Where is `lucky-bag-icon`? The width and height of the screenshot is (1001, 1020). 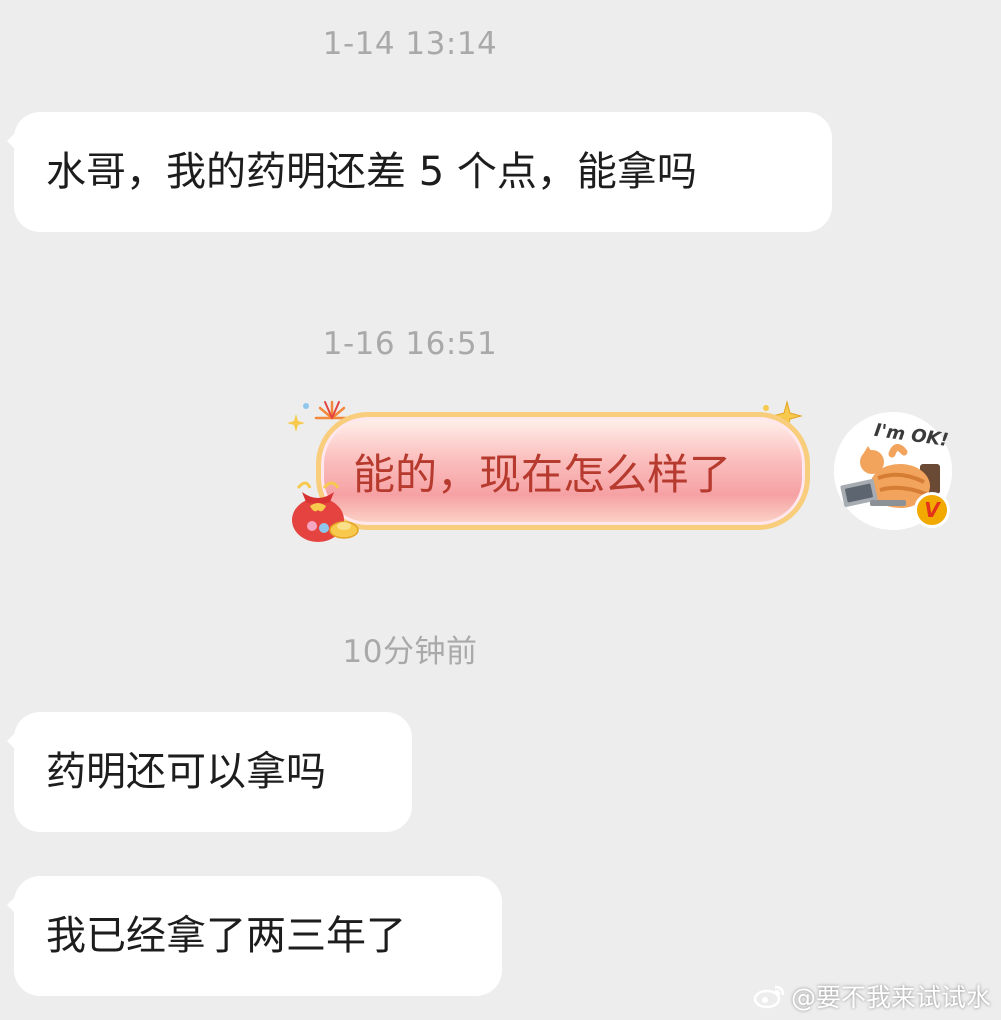 lucky-bag-icon is located at coordinates (325, 511).